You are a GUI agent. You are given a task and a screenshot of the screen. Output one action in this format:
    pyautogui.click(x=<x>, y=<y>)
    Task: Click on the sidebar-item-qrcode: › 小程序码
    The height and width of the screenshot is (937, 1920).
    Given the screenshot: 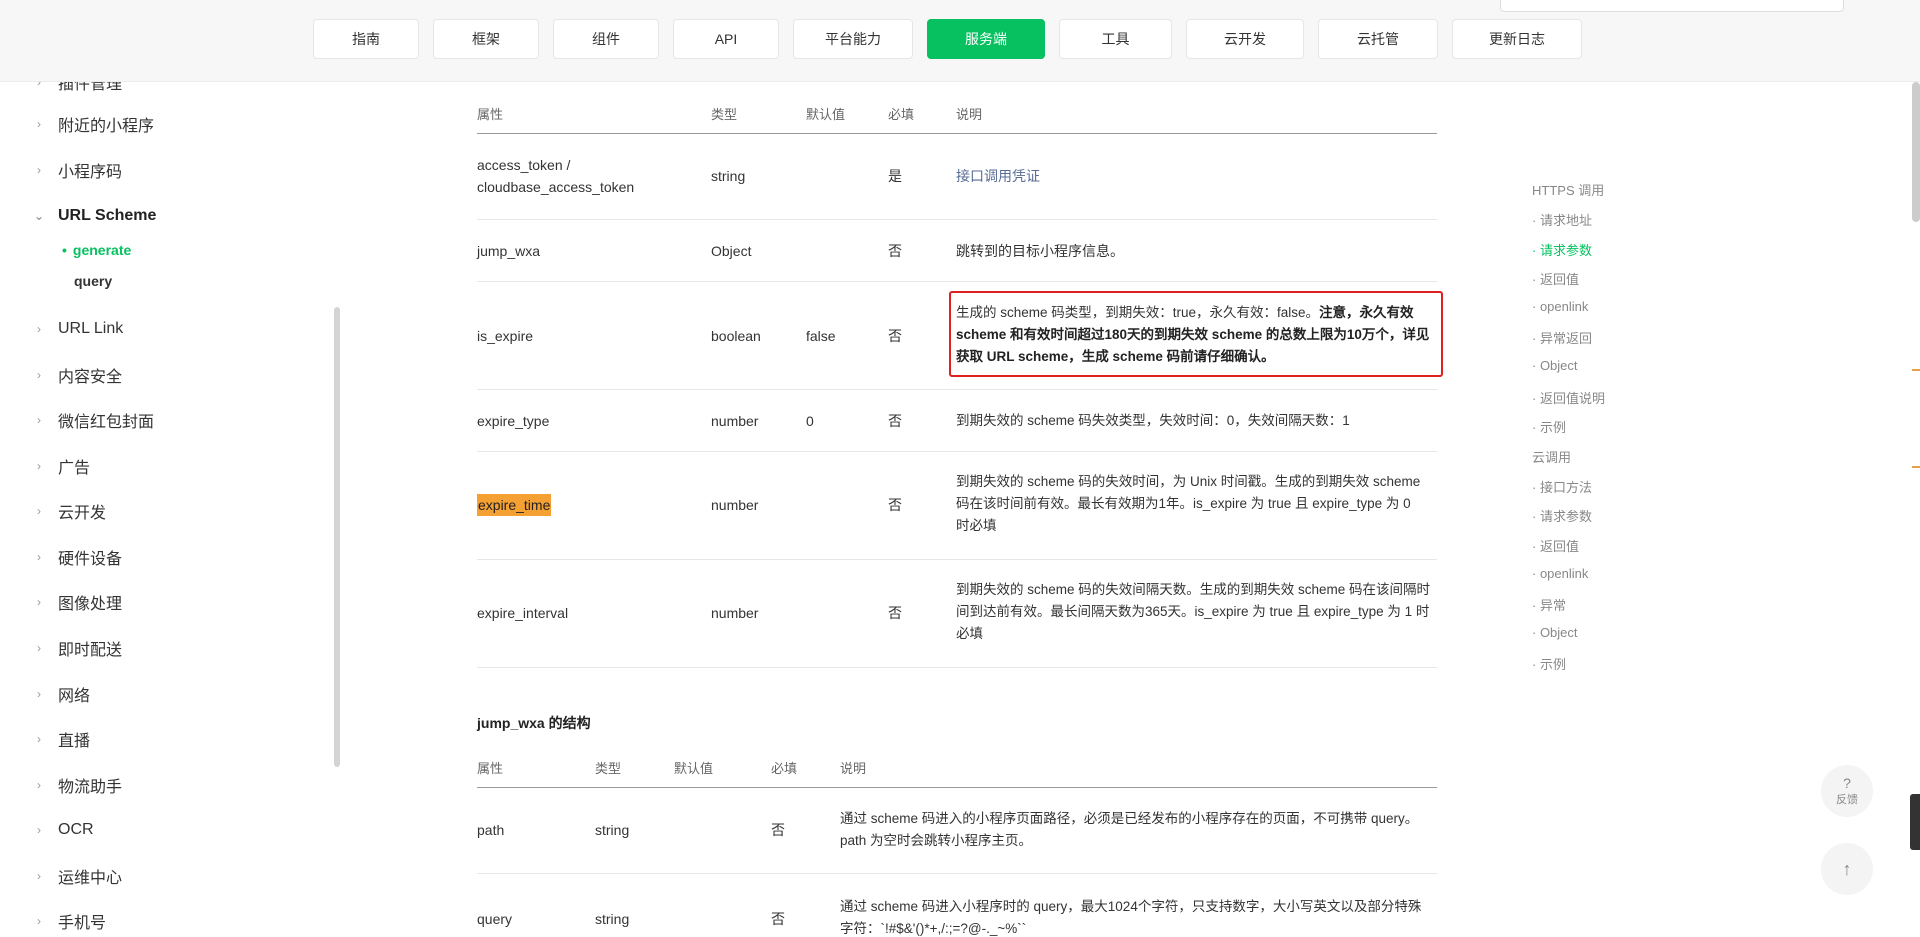 What is the action you would take?
    pyautogui.click(x=77, y=170)
    